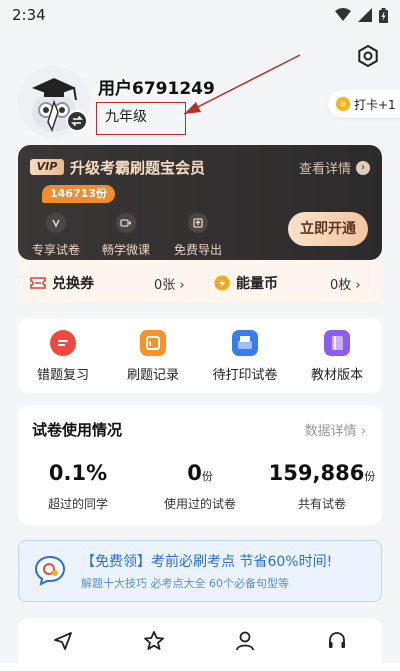  Describe the element at coordinates (154, 641) in the screenshot. I see `star-icon` at that location.